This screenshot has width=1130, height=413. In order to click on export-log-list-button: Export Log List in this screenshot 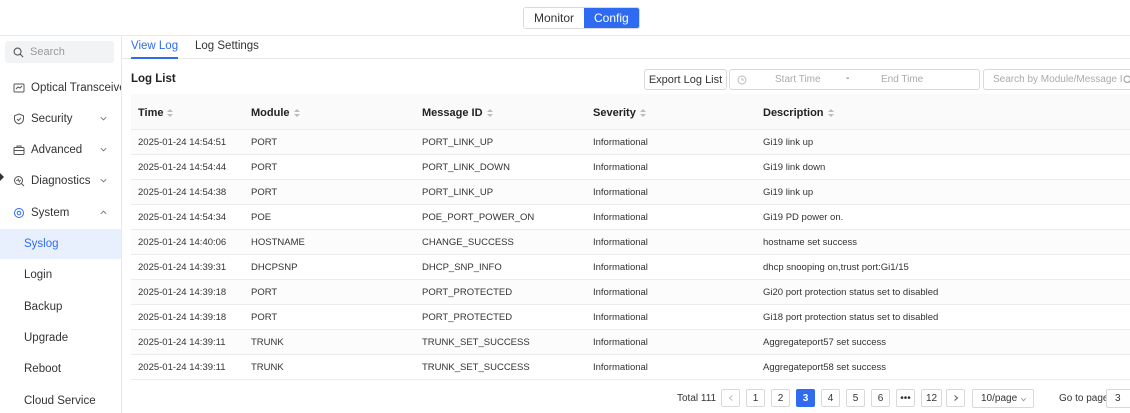, I will do `click(685, 79)`.